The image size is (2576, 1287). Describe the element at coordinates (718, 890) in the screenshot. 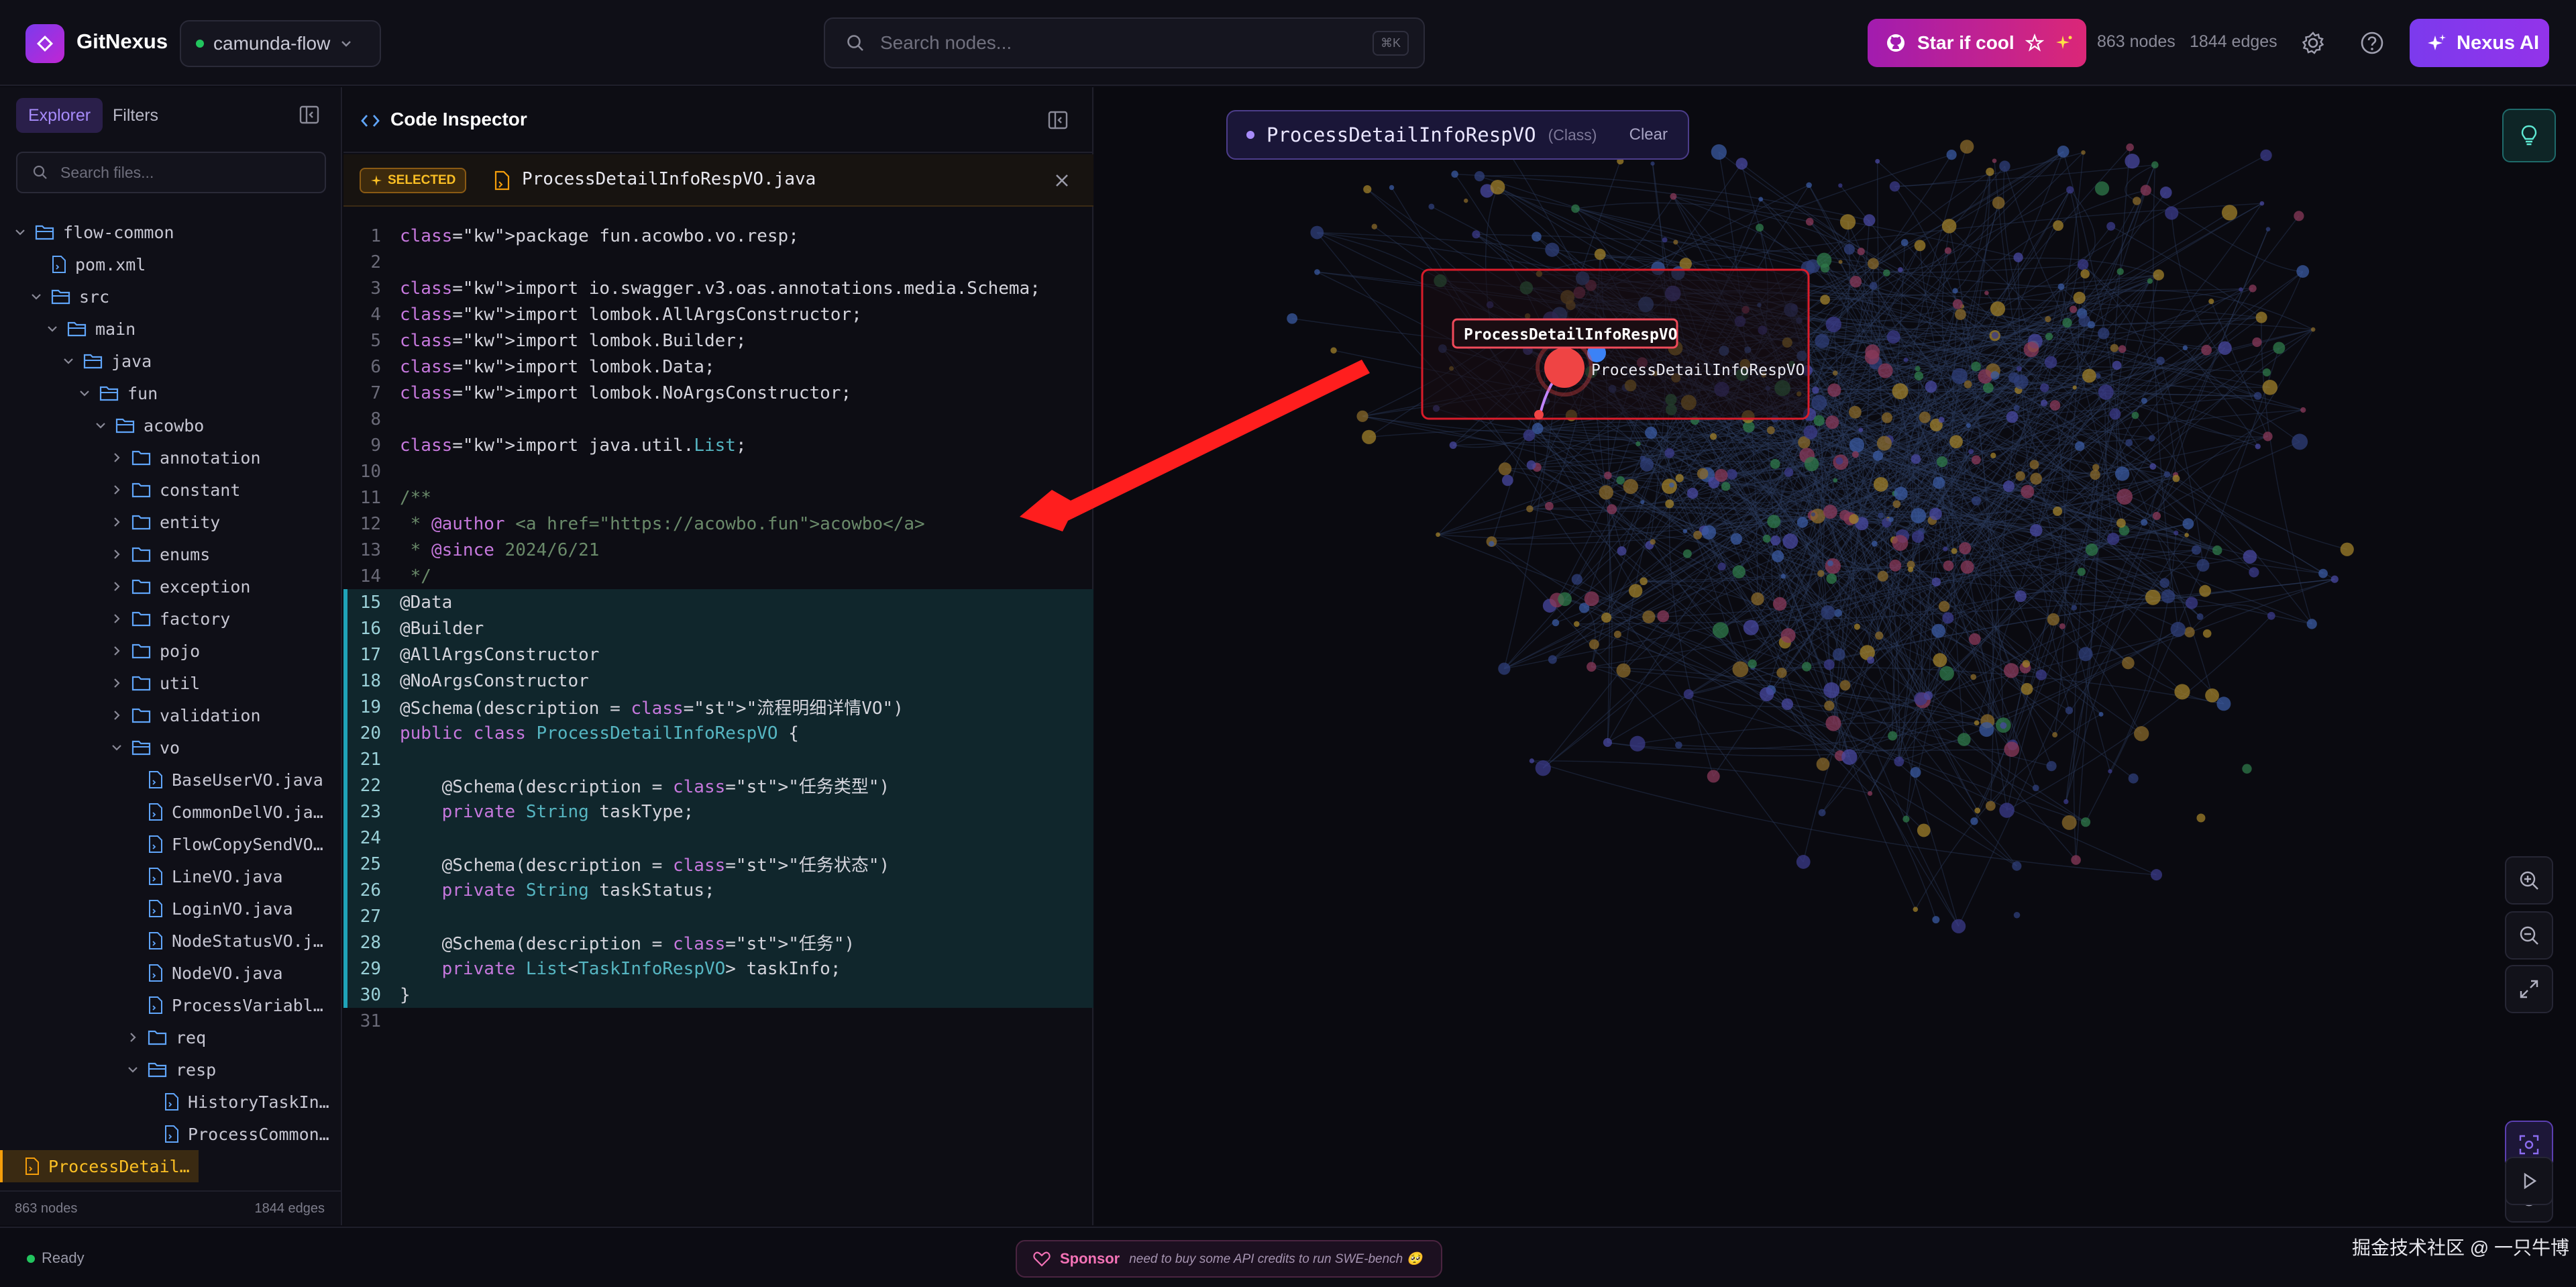

I see `code-line: 26 private String taskStatus;` at that location.